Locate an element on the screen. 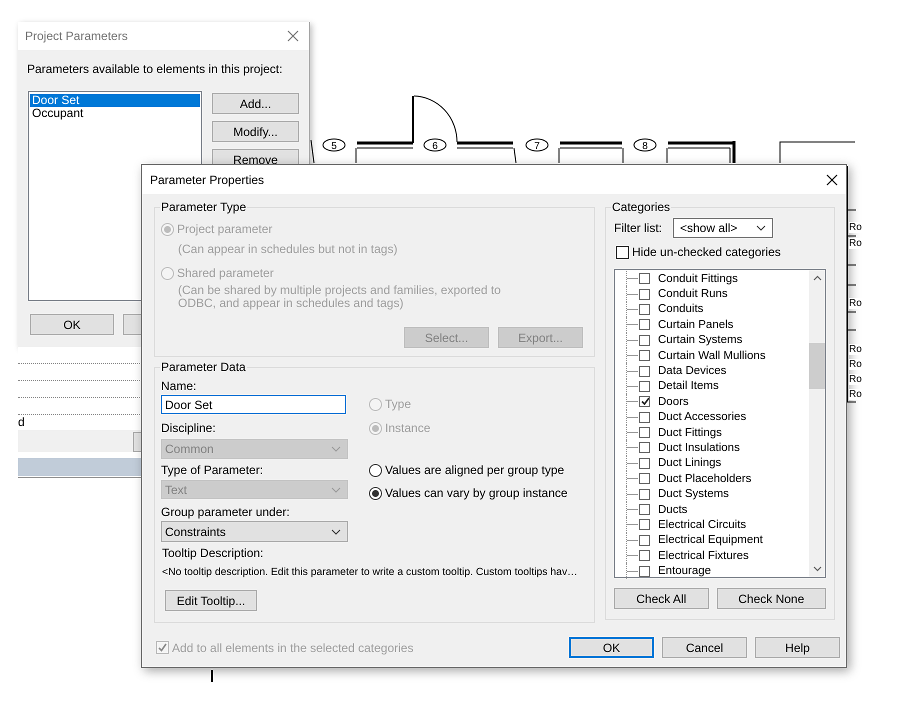 The width and height of the screenshot is (912, 712). group-title: Parameter Type is located at coordinates (204, 207).